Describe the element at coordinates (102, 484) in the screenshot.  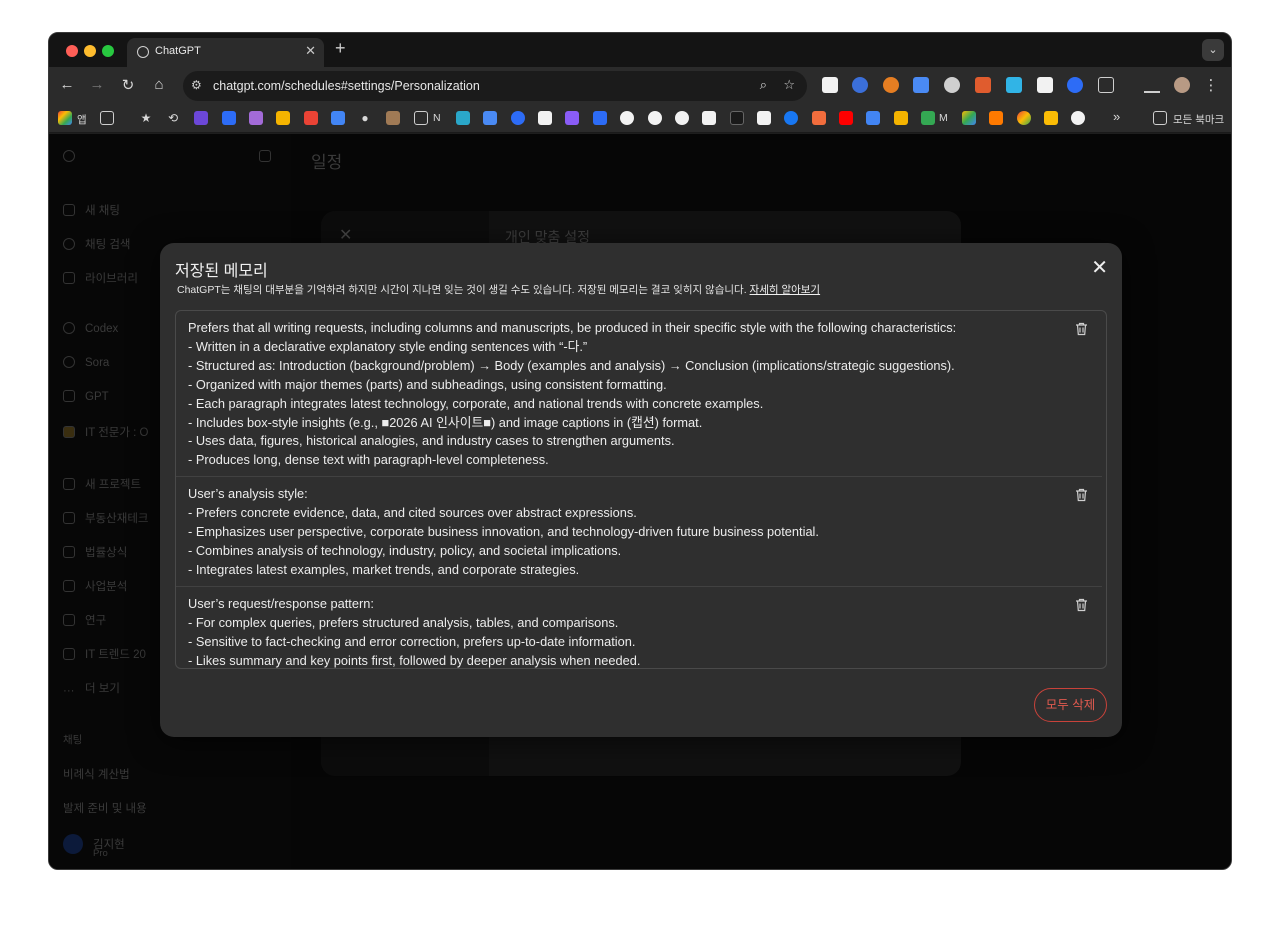
I see `sidebar-item-new-project: 새 프로젝트` at that location.